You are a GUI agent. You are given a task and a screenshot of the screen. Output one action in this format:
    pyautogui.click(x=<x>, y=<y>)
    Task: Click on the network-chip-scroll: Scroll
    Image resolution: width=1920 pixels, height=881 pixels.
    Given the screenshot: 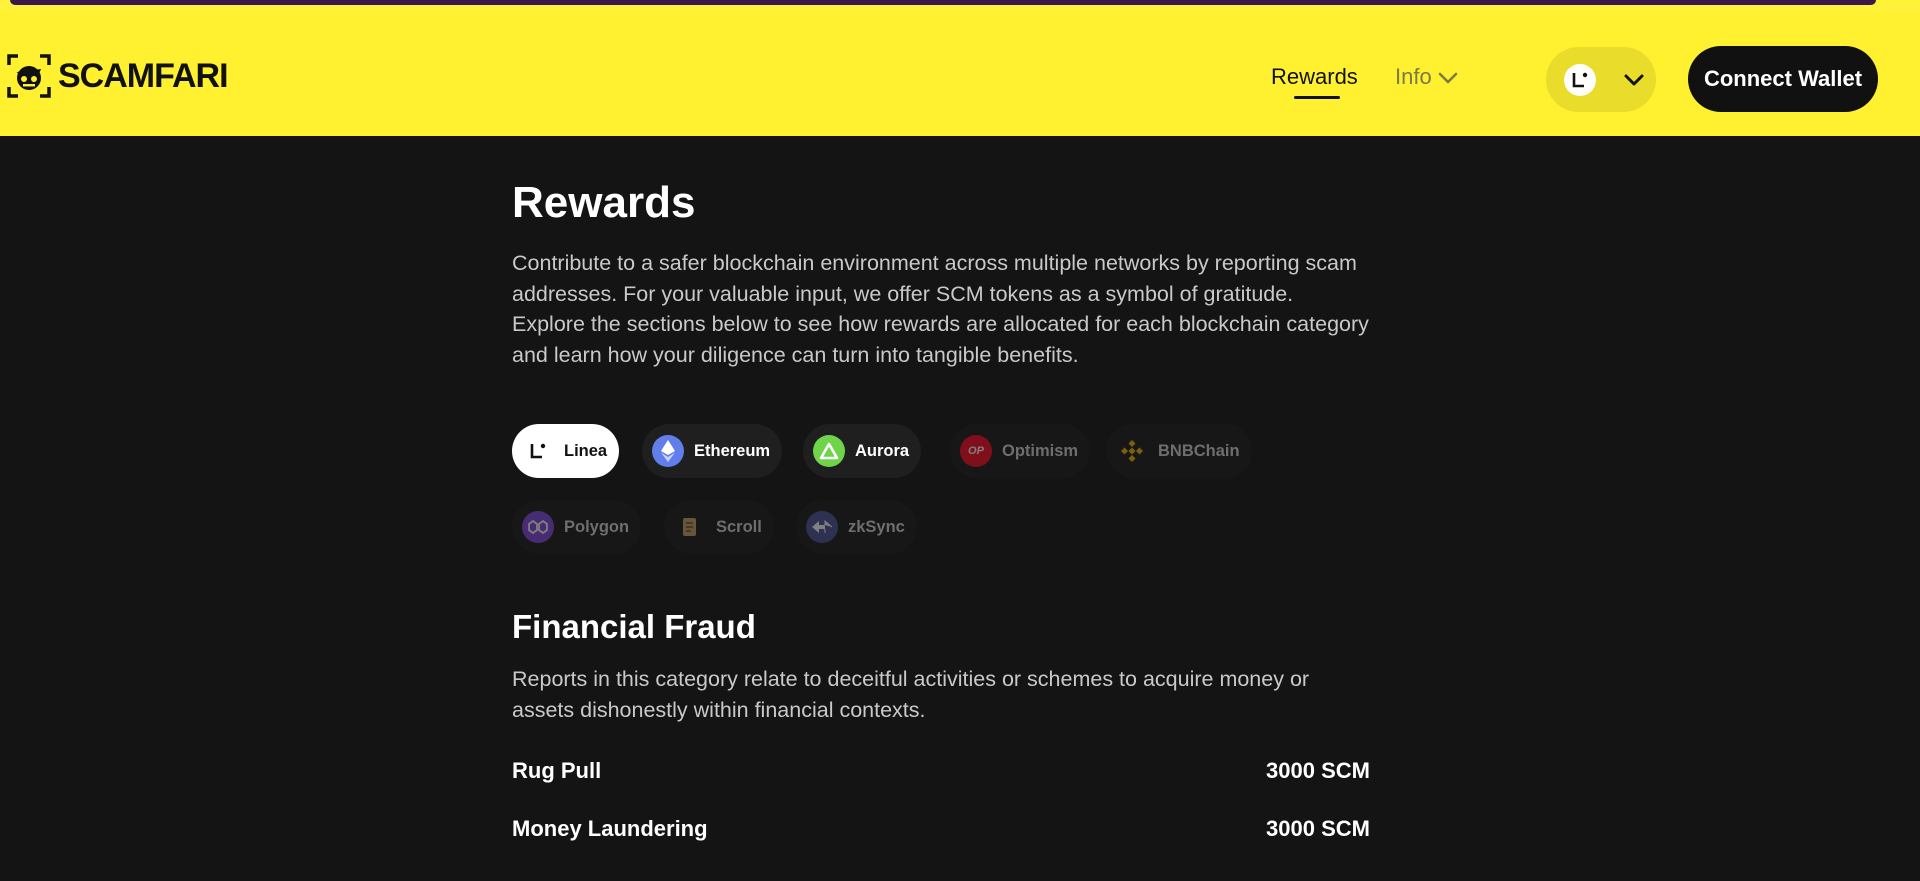 What is the action you would take?
    pyautogui.click(x=719, y=527)
    